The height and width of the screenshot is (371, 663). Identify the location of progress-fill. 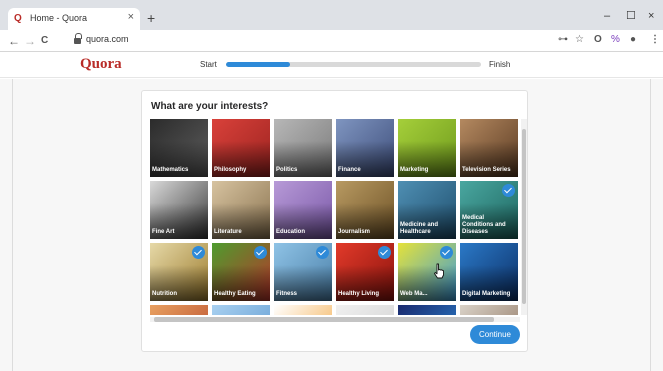
(258, 64).